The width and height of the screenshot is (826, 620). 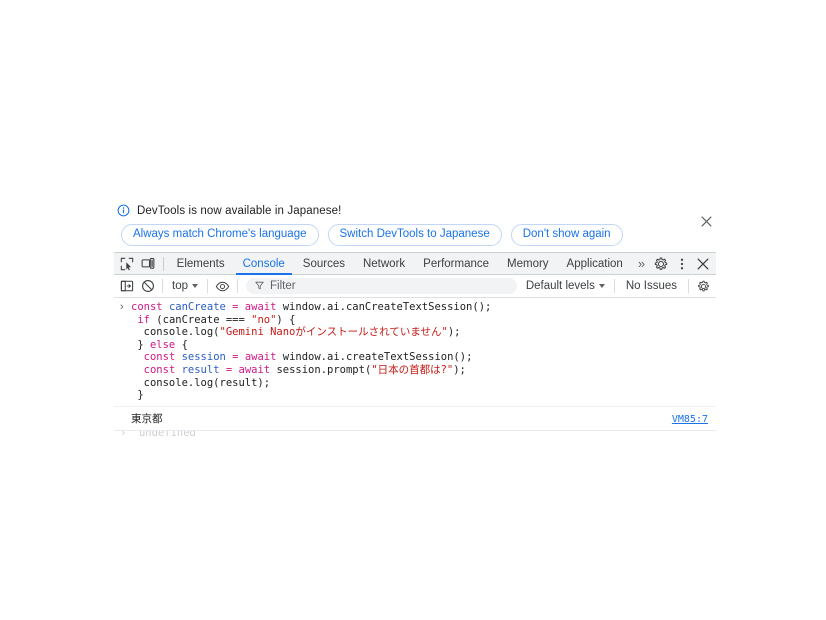 I want to click on console-result-value: 東京都, so click(x=147, y=418).